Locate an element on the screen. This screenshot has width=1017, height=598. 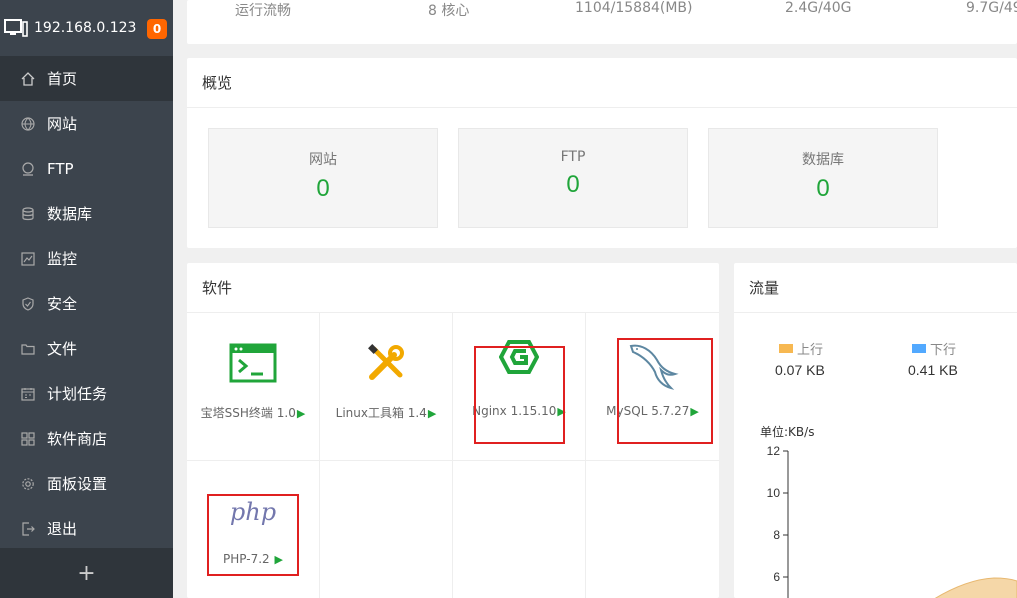
upload-area-series is located at coordinates (975, 587).